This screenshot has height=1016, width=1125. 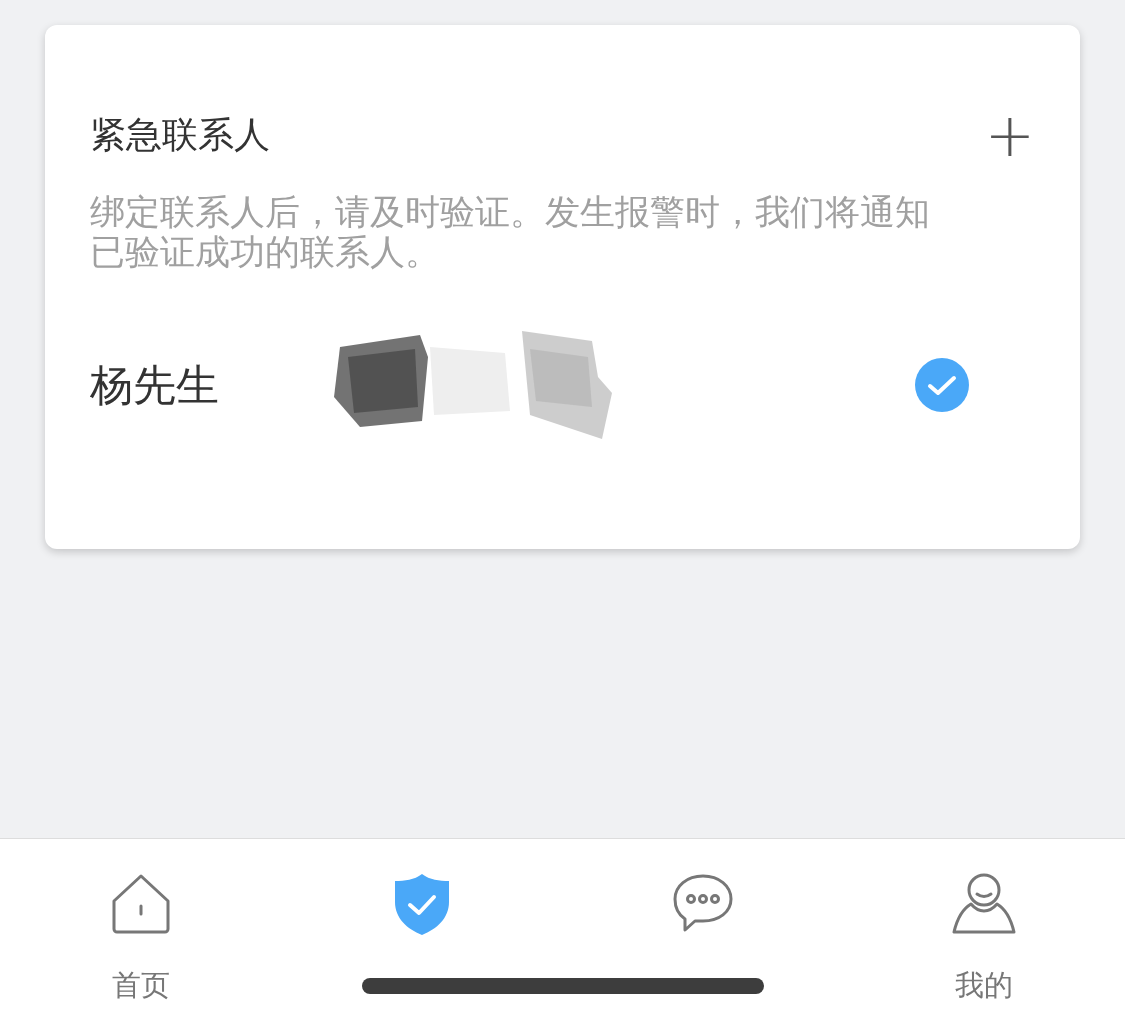 What do you see at coordinates (1009, 135) in the screenshot?
I see `add-button: +` at bounding box center [1009, 135].